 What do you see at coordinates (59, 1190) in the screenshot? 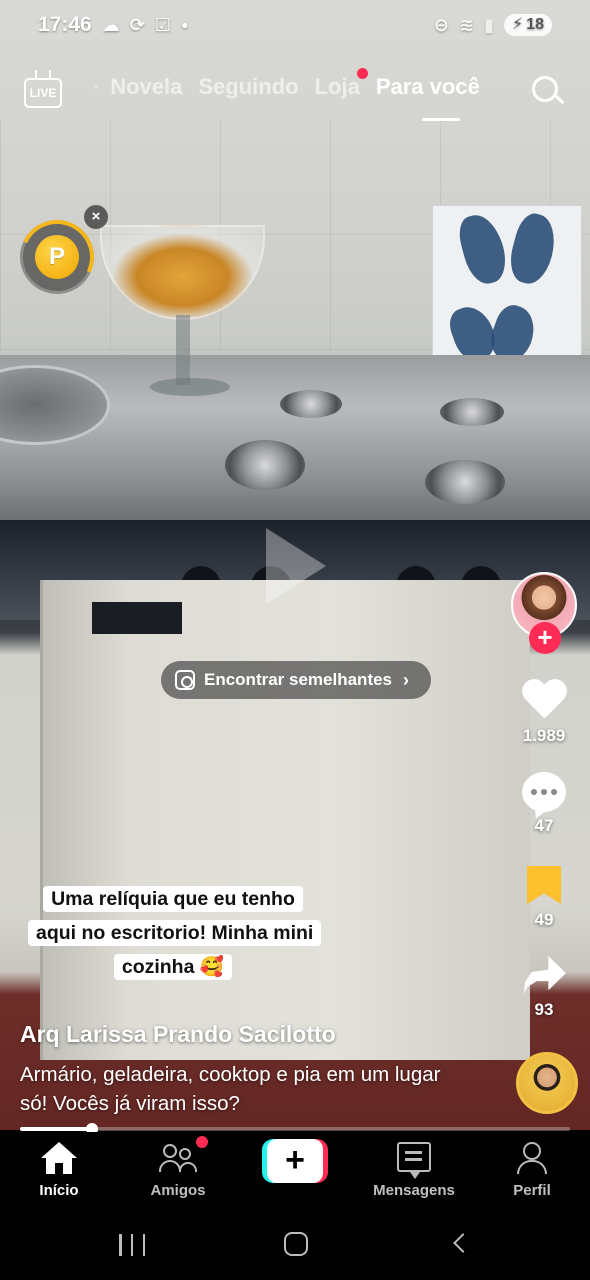
I see `nav-home-label: Início` at bounding box center [59, 1190].